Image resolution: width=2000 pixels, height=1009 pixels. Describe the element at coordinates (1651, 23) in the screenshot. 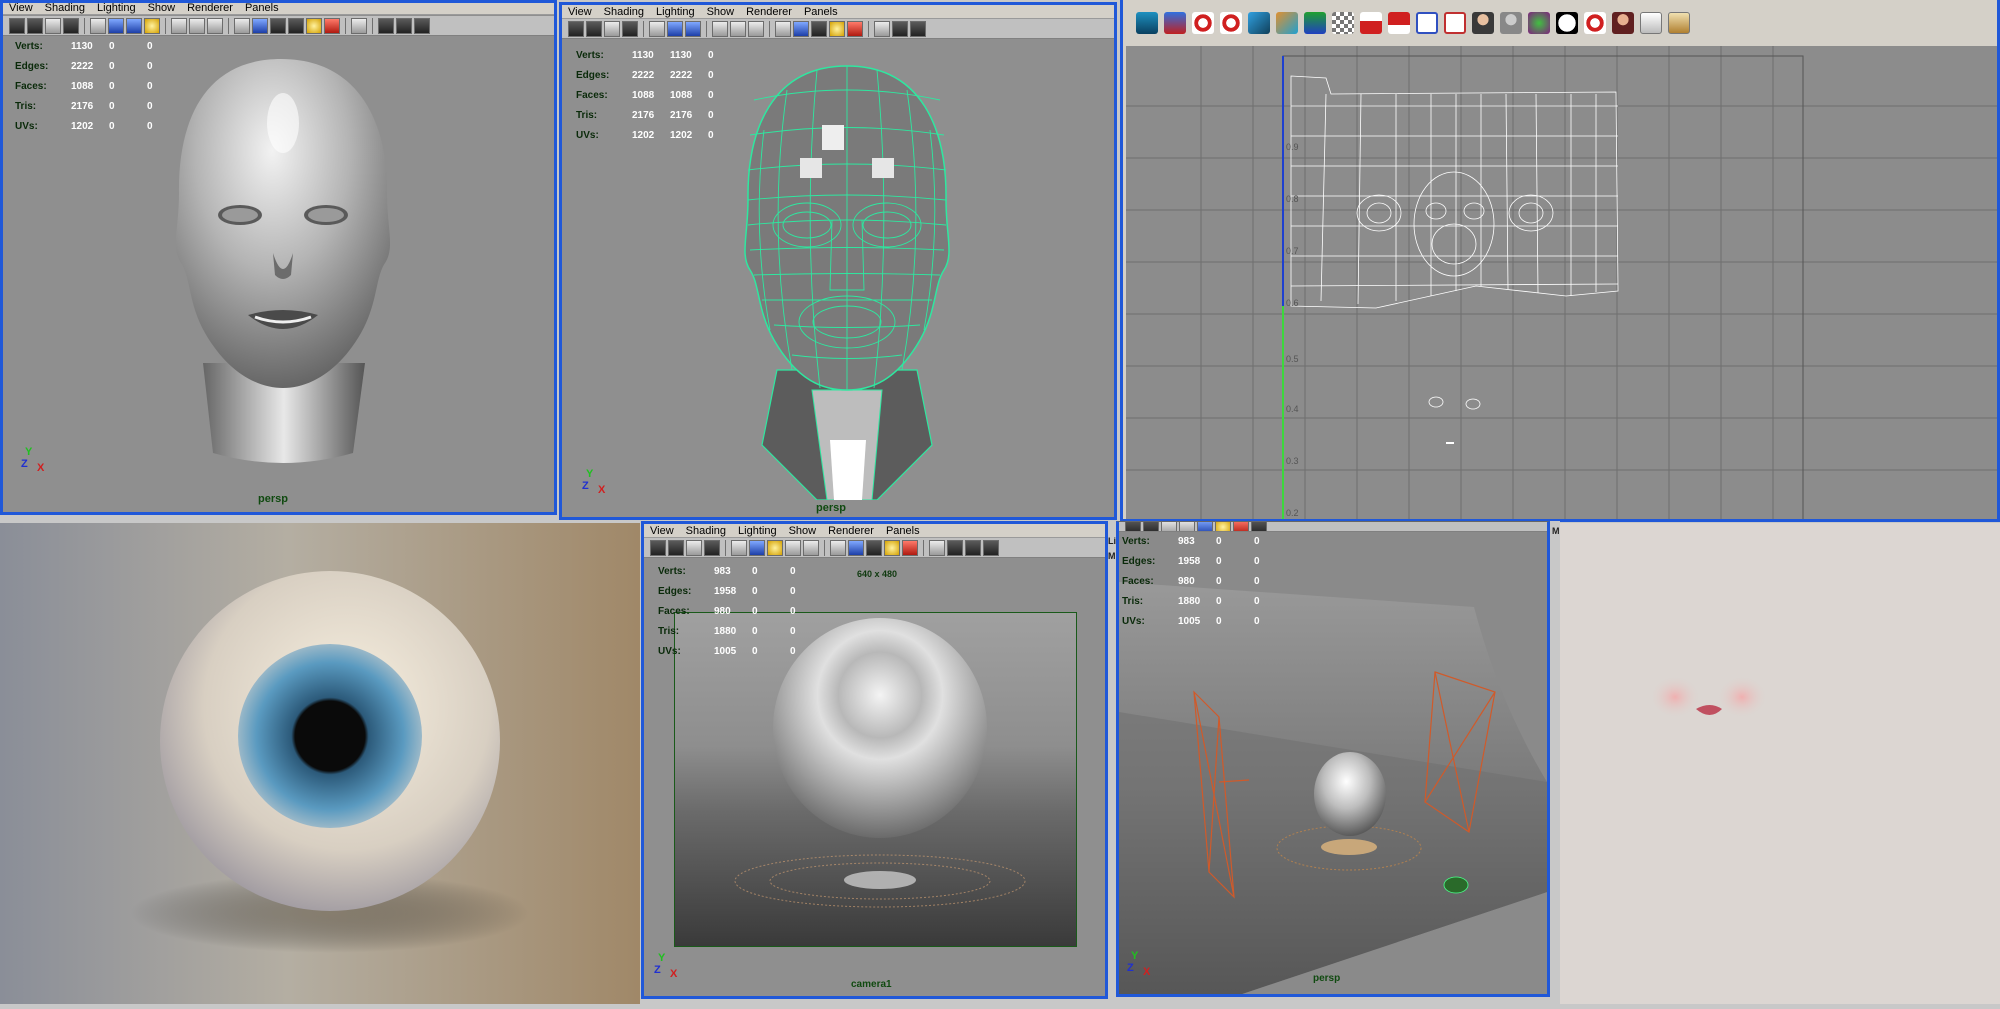

I see `copy-icon` at that location.